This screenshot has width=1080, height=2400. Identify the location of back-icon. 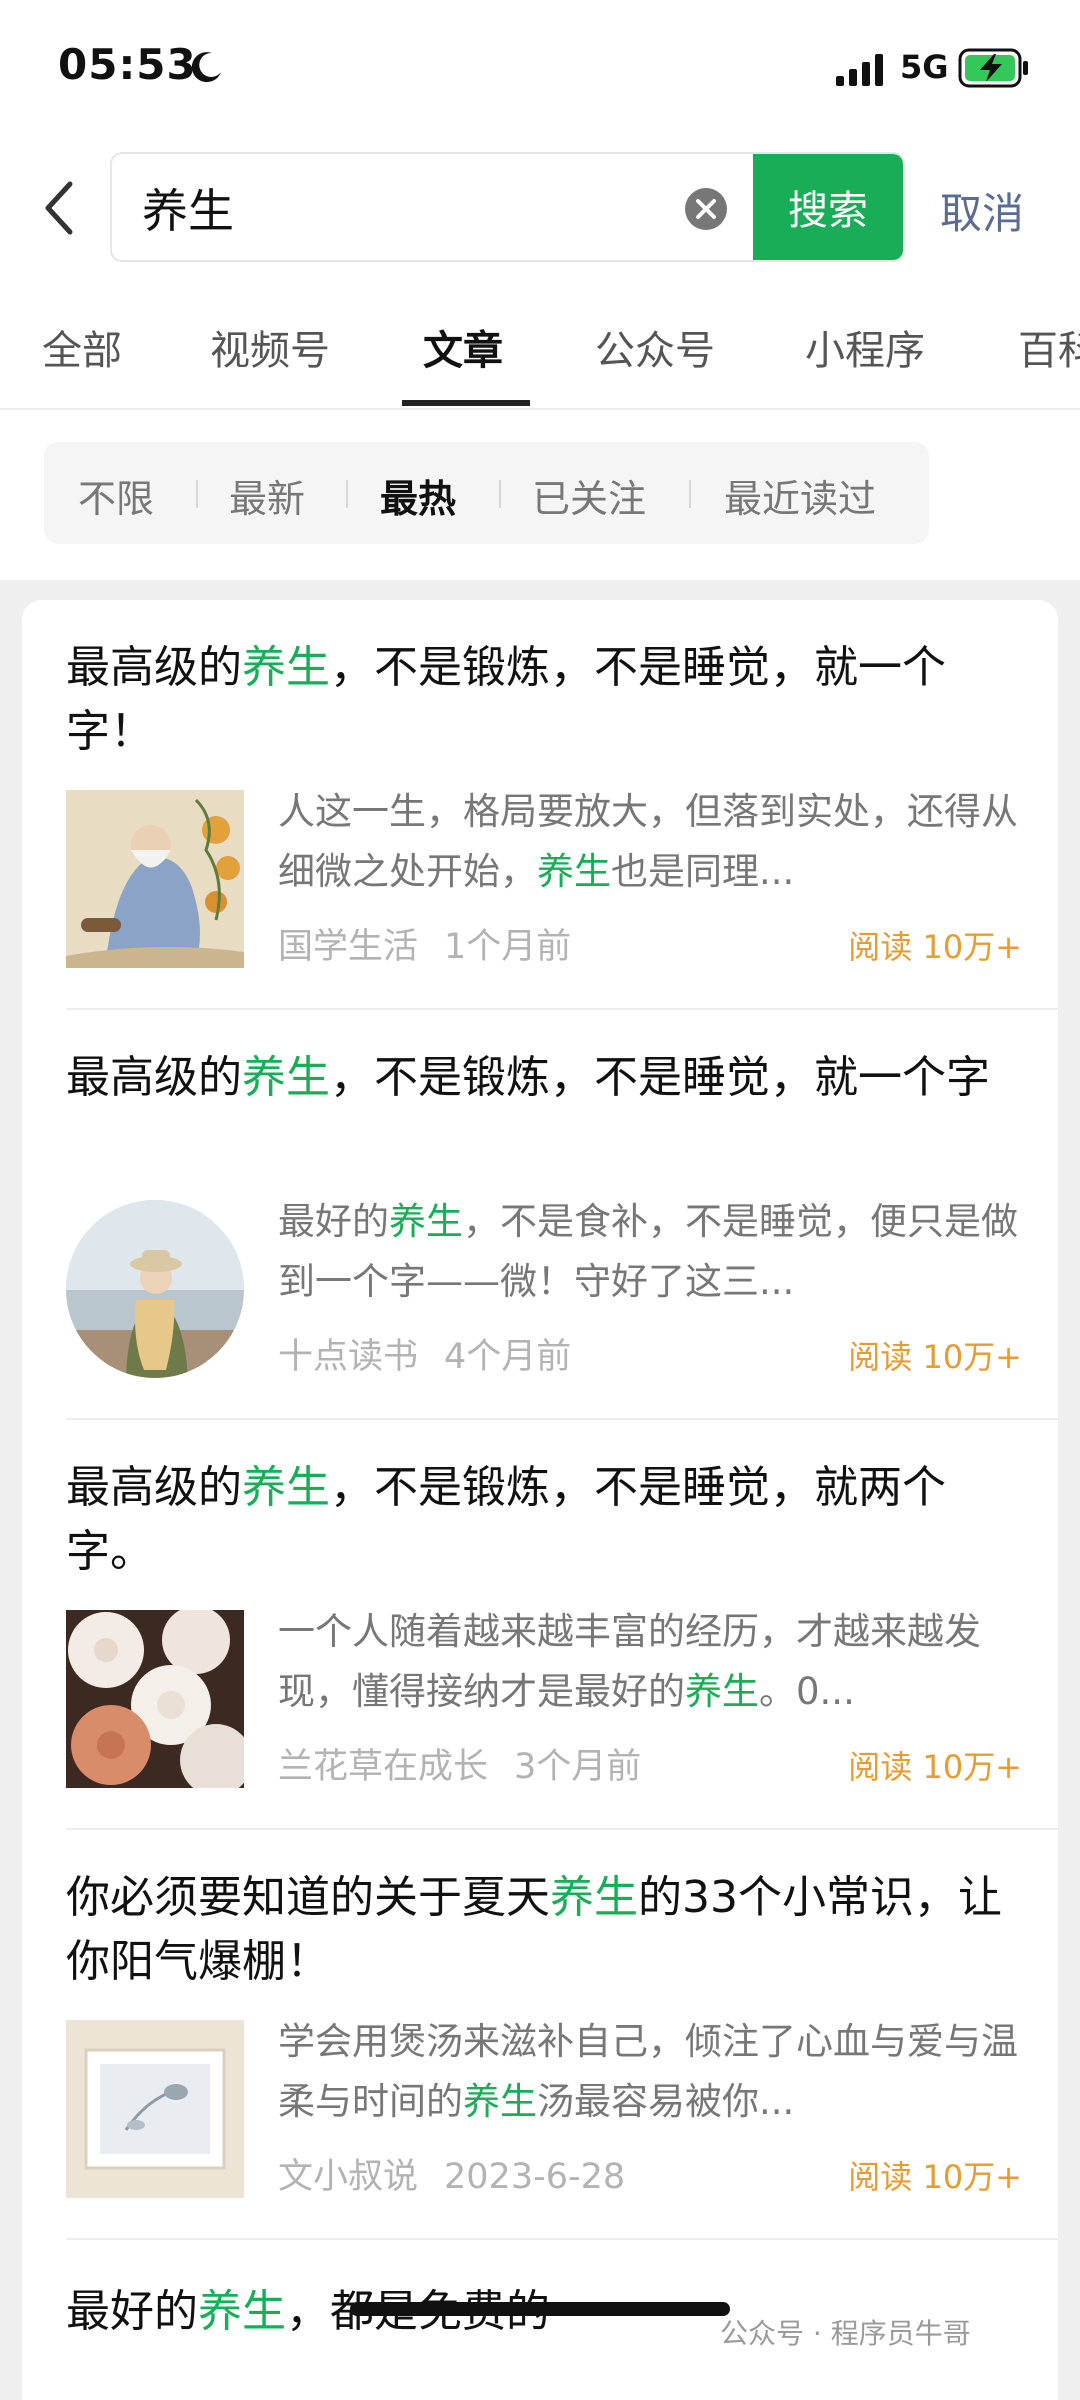
(60, 208).